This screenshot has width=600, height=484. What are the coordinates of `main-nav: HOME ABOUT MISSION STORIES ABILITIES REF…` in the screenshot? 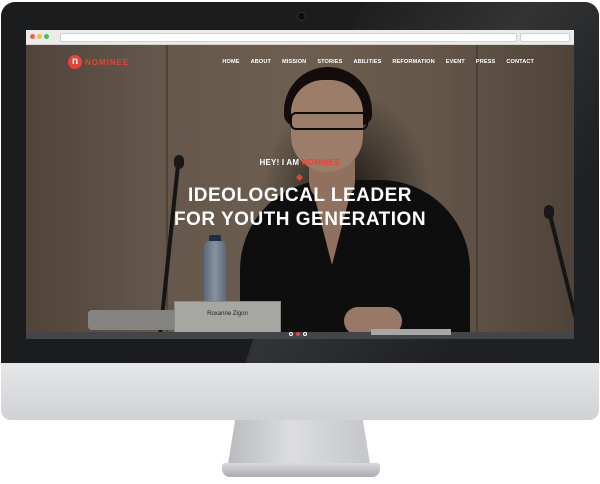 It's located at (378, 62).